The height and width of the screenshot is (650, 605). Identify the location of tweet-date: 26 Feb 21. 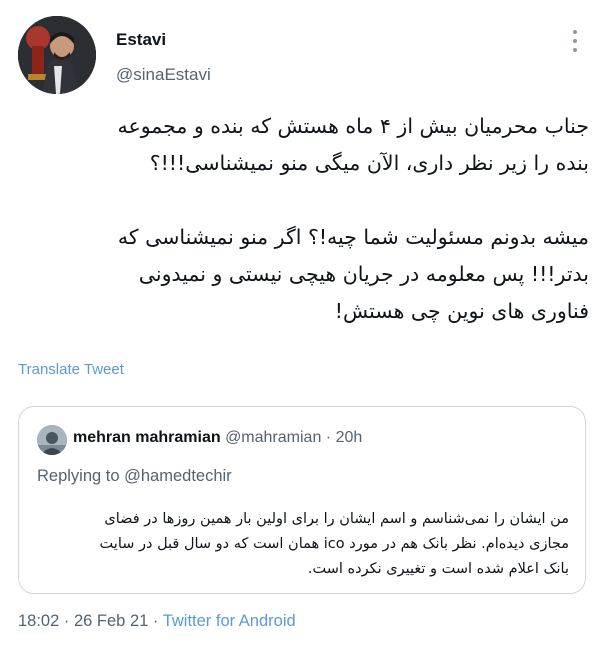
(111, 621).